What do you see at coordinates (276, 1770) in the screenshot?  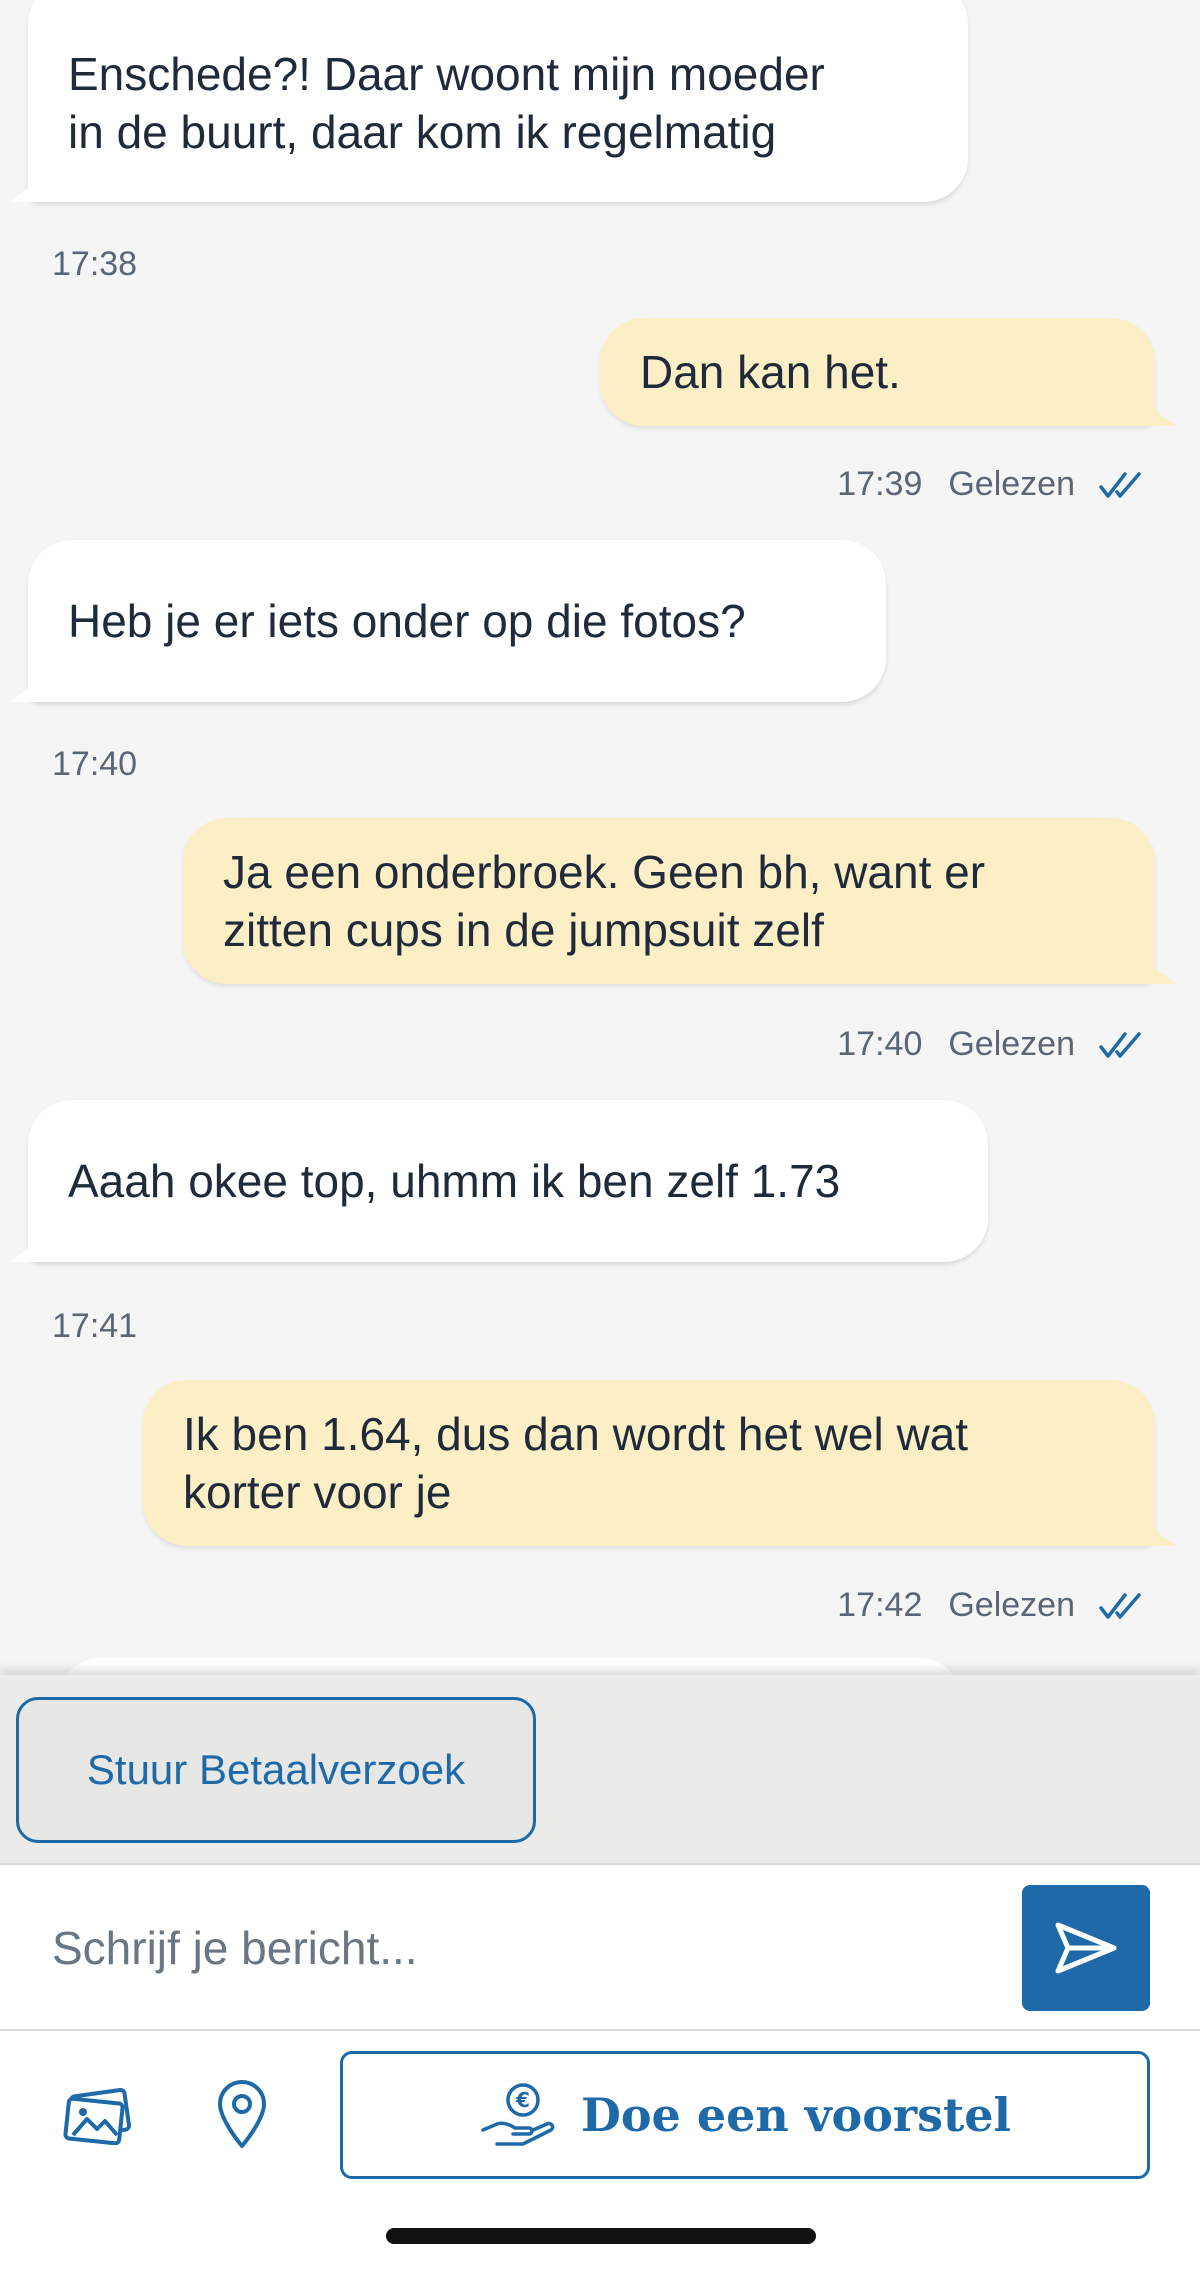 I see `payment-request-button: Stuur Betaalverzoek` at bounding box center [276, 1770].